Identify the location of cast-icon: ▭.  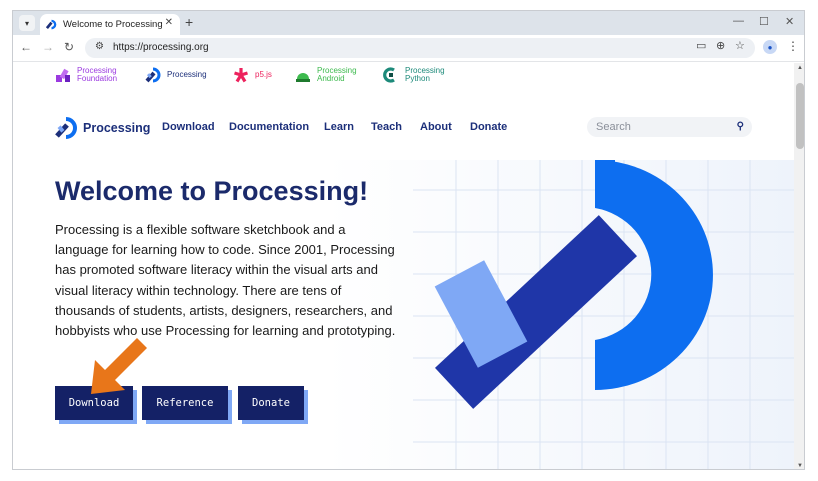
(701, 45).